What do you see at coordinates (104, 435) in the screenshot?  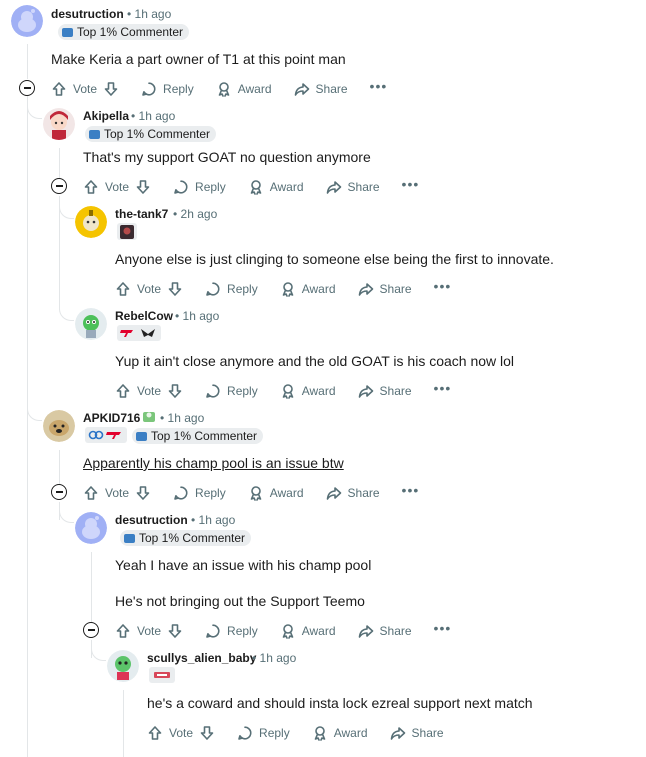 I see `team-logo-icon` at bounding box center [104, 435].